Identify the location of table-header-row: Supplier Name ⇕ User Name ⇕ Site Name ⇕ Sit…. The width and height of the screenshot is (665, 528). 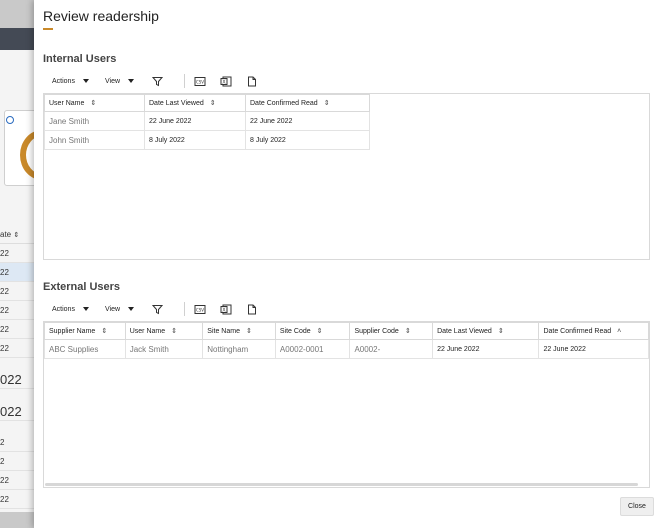
(346, 331).